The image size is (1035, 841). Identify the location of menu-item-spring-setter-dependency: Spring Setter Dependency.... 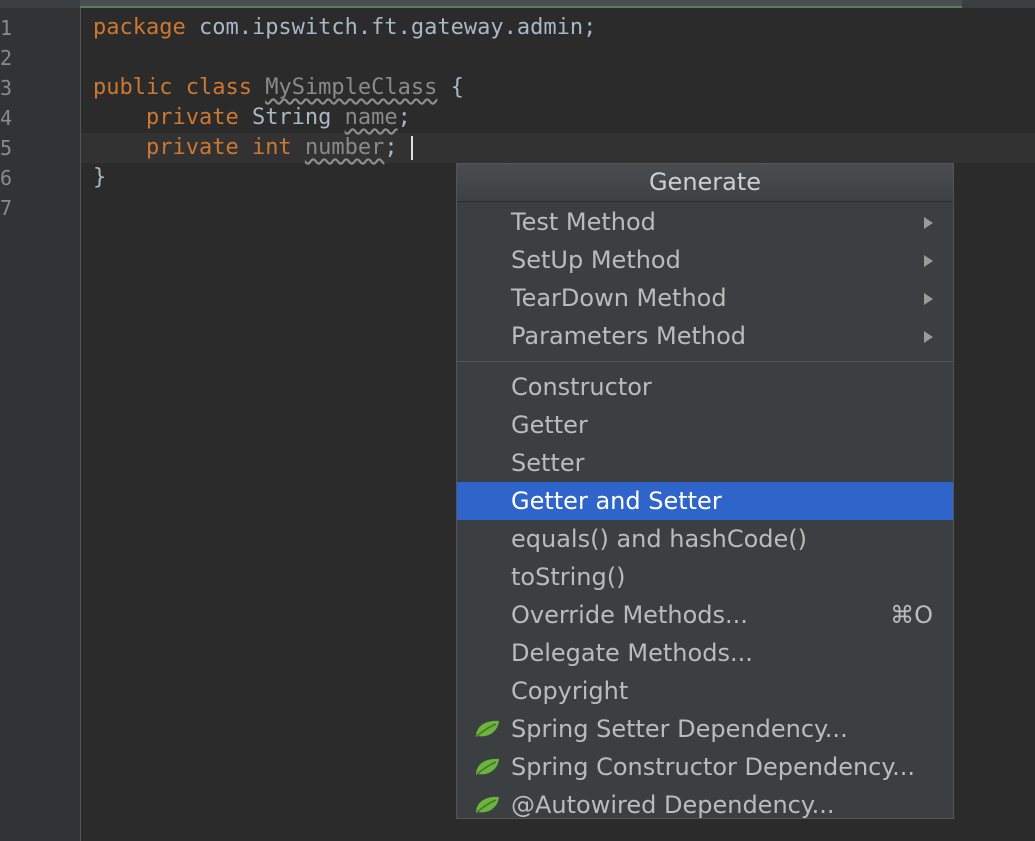
(705, 729).